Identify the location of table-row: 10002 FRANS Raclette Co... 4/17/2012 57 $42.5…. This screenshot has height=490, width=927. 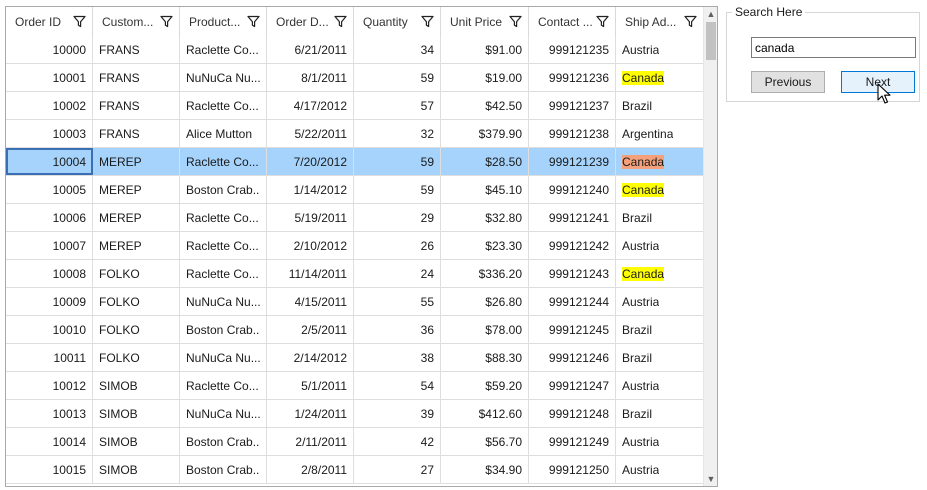
(355, 106).